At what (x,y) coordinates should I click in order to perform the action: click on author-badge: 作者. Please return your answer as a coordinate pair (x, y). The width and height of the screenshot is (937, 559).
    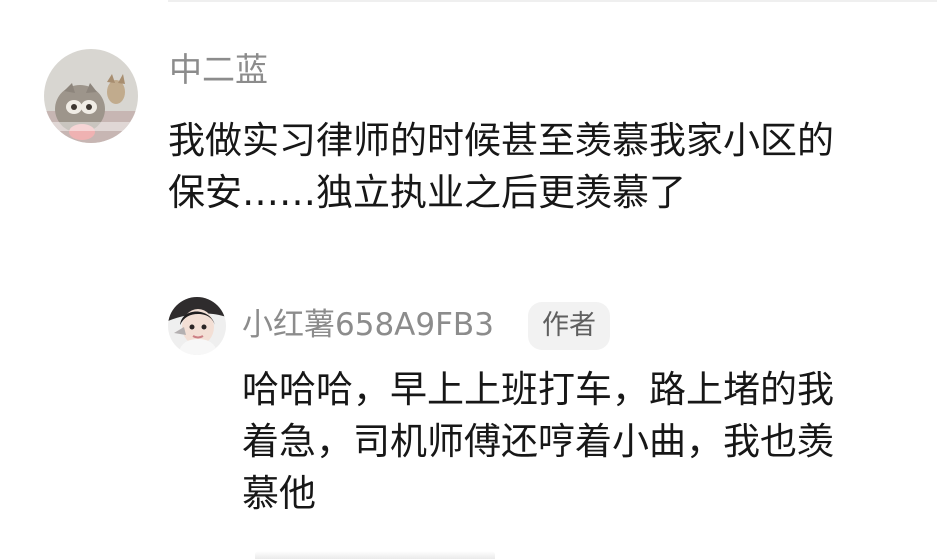
    Looking at the image, I should click on (569, 326).